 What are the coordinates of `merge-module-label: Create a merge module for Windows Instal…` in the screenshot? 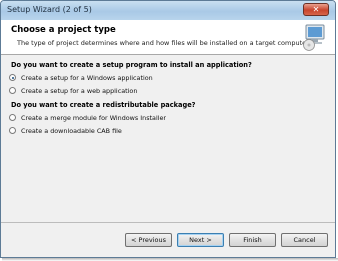 It's located at (93, 118).